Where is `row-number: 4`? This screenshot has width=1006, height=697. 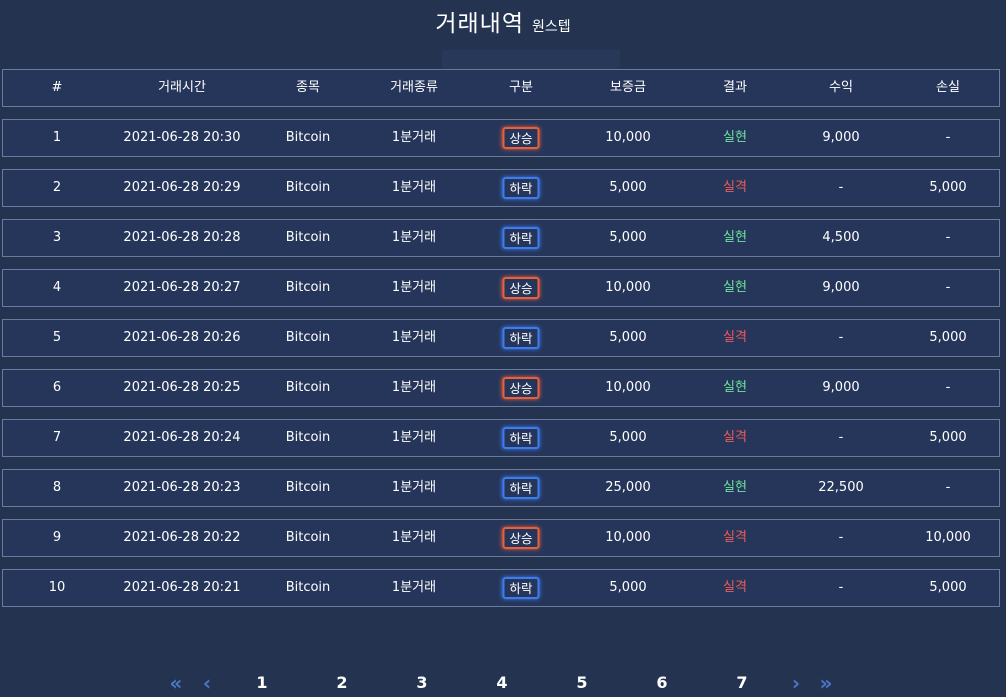 row-number: 4 is located at coordinates (57, 287).